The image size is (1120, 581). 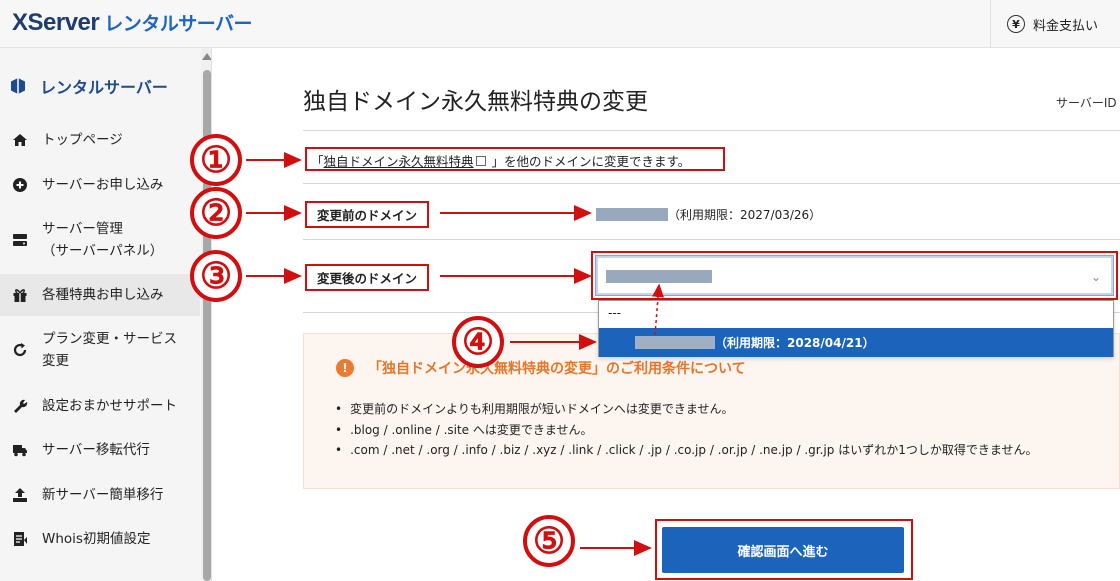 I want to click on annotation-number-1: ①, so click(x=216, y=160).